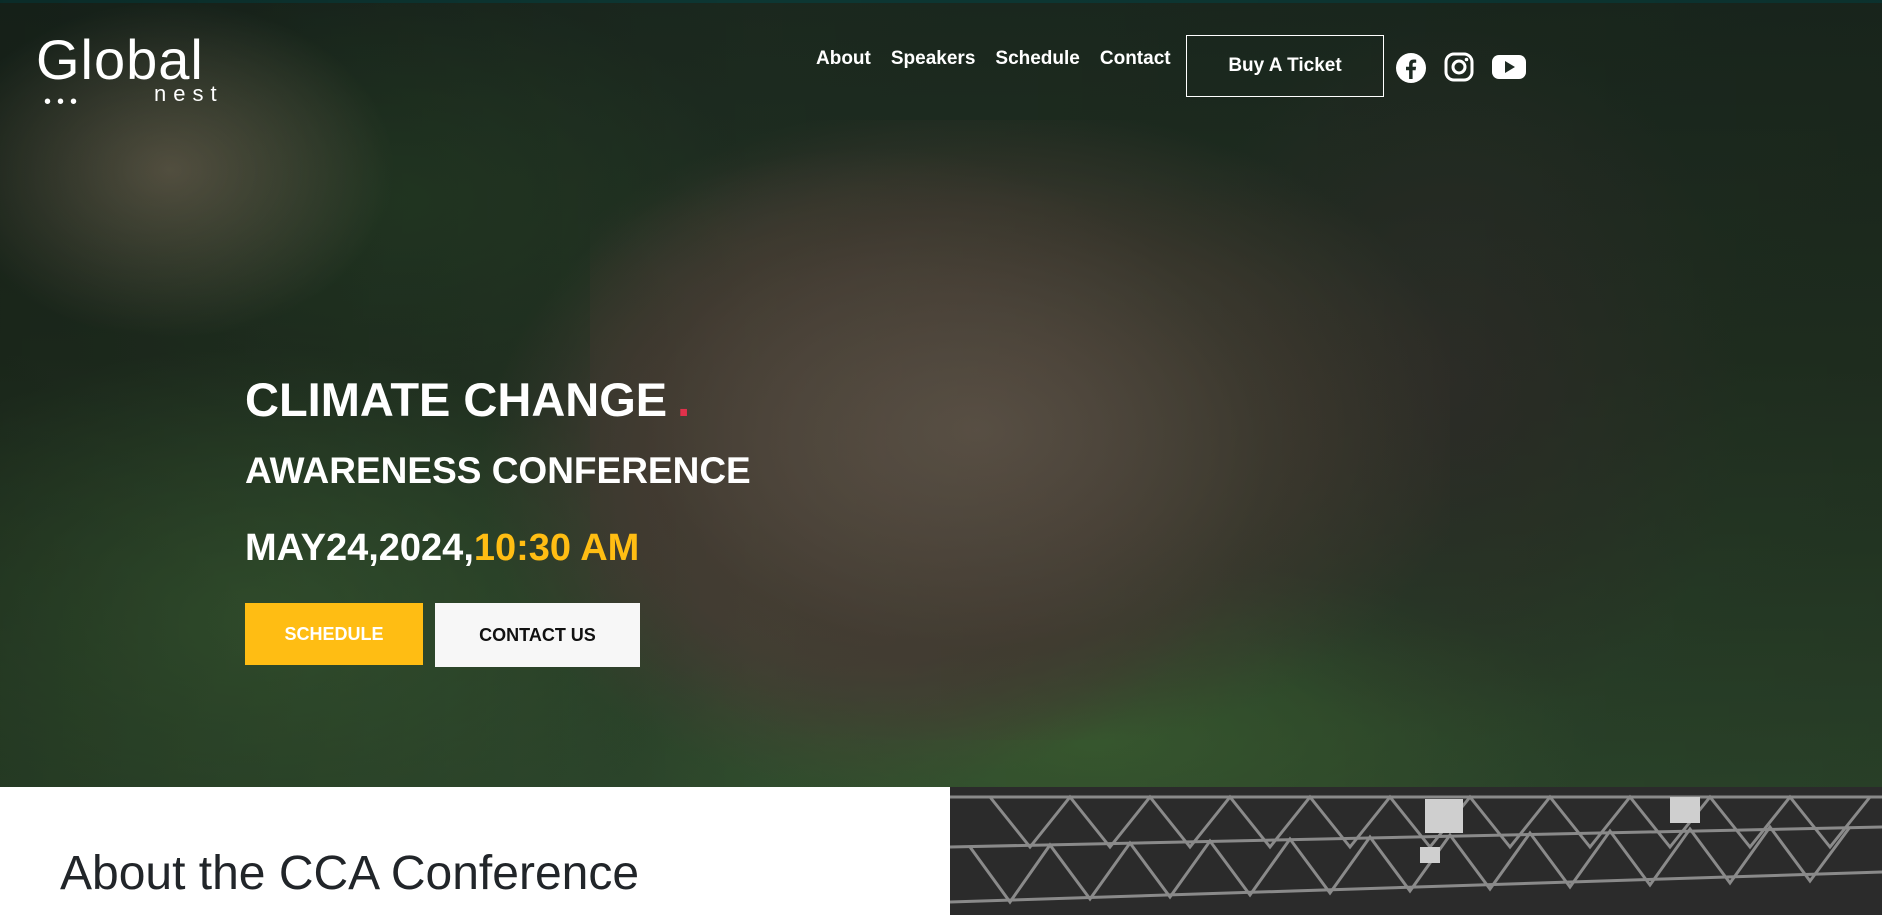  I want to click on venue-photo, so click(1416, 851).